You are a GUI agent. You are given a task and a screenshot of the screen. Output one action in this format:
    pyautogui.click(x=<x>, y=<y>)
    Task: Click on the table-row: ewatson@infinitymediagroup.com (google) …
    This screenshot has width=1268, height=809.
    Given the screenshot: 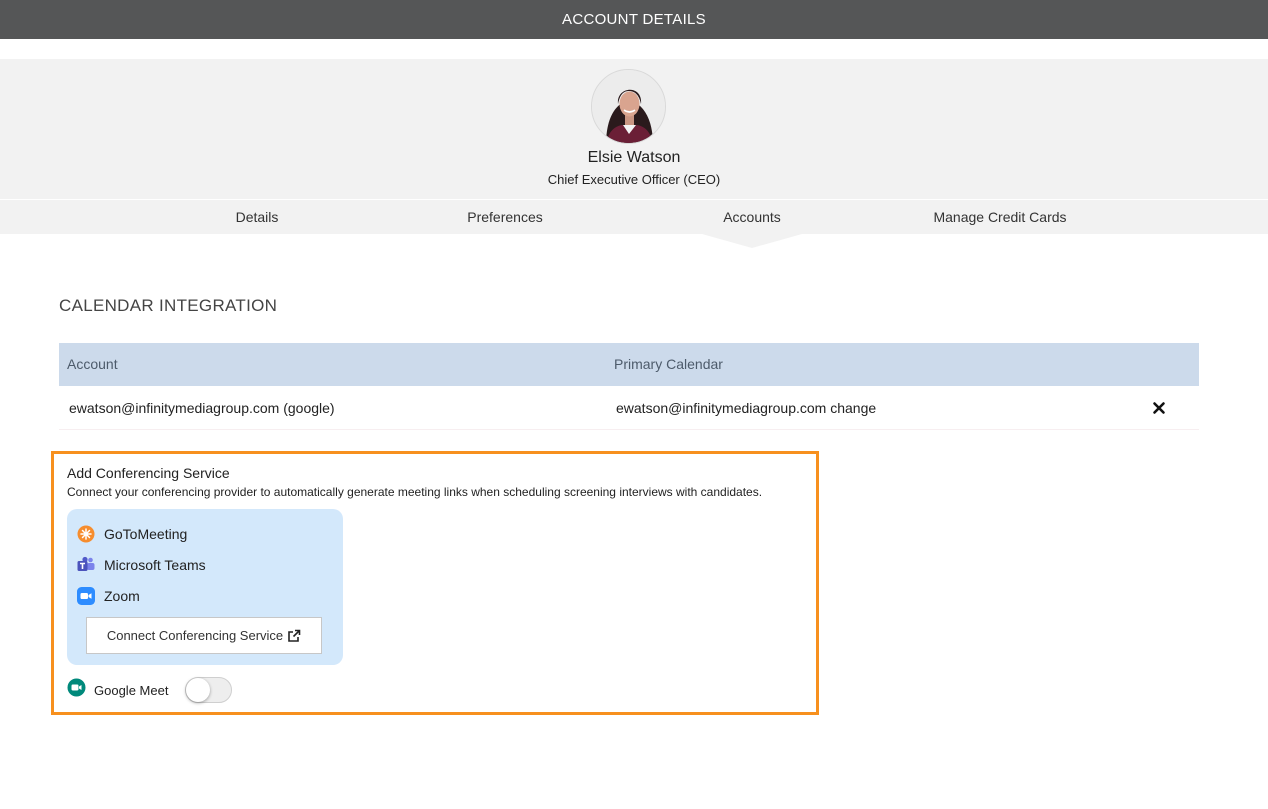 What is the action you would take?
    pyautogui.click(x=629, y=408)
    